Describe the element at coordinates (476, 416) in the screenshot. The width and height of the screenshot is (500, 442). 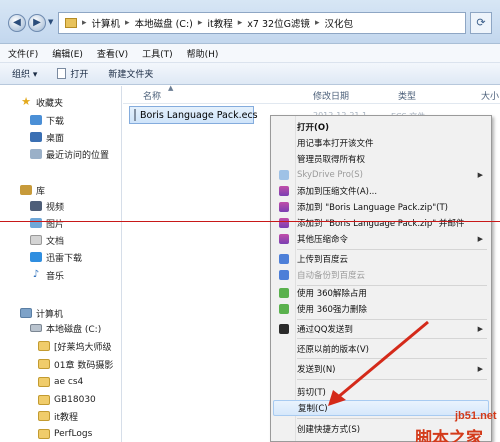
I see `watermark-url: jb51.net` at that location.